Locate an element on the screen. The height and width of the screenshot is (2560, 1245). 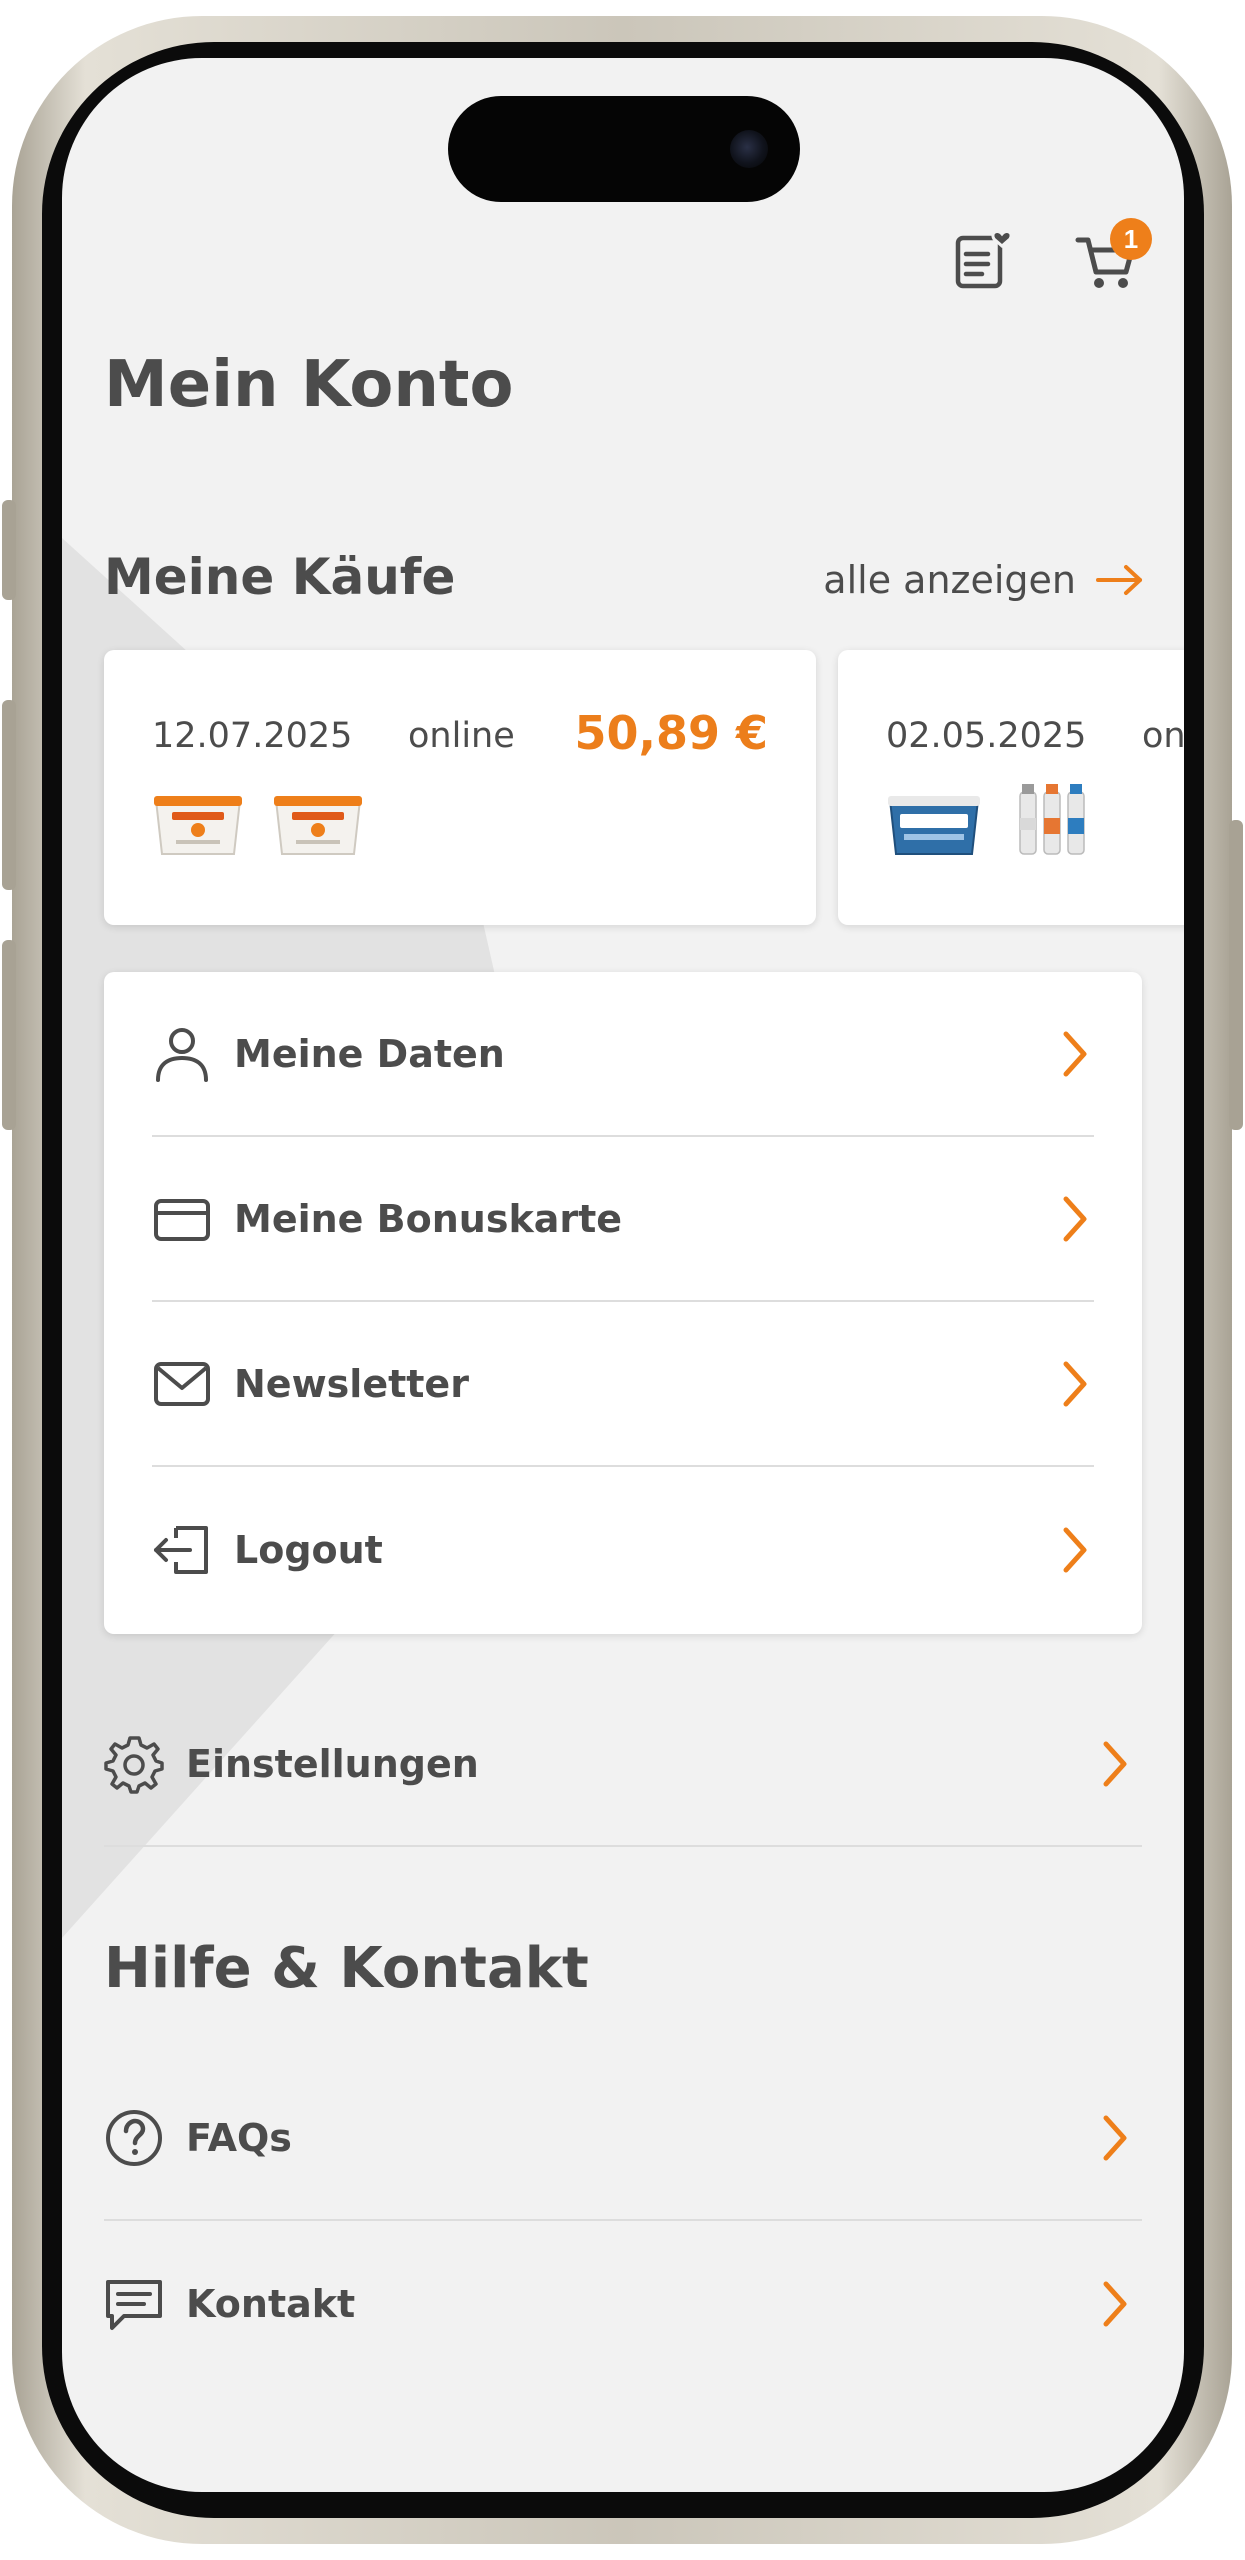
help-item-faqs: FAQs is located at coordinates (623, 2138).